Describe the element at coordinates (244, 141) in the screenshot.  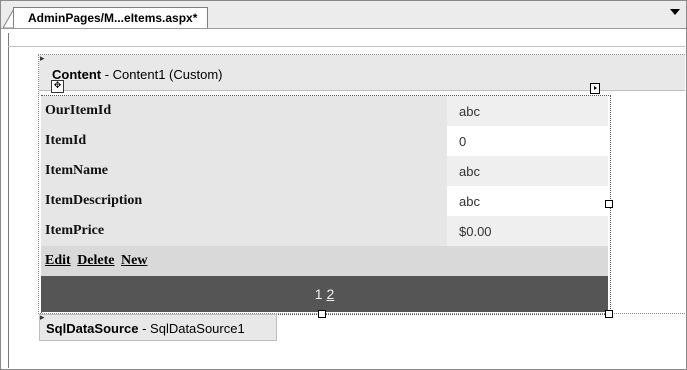
I see `field-name: ItemId` at that location.